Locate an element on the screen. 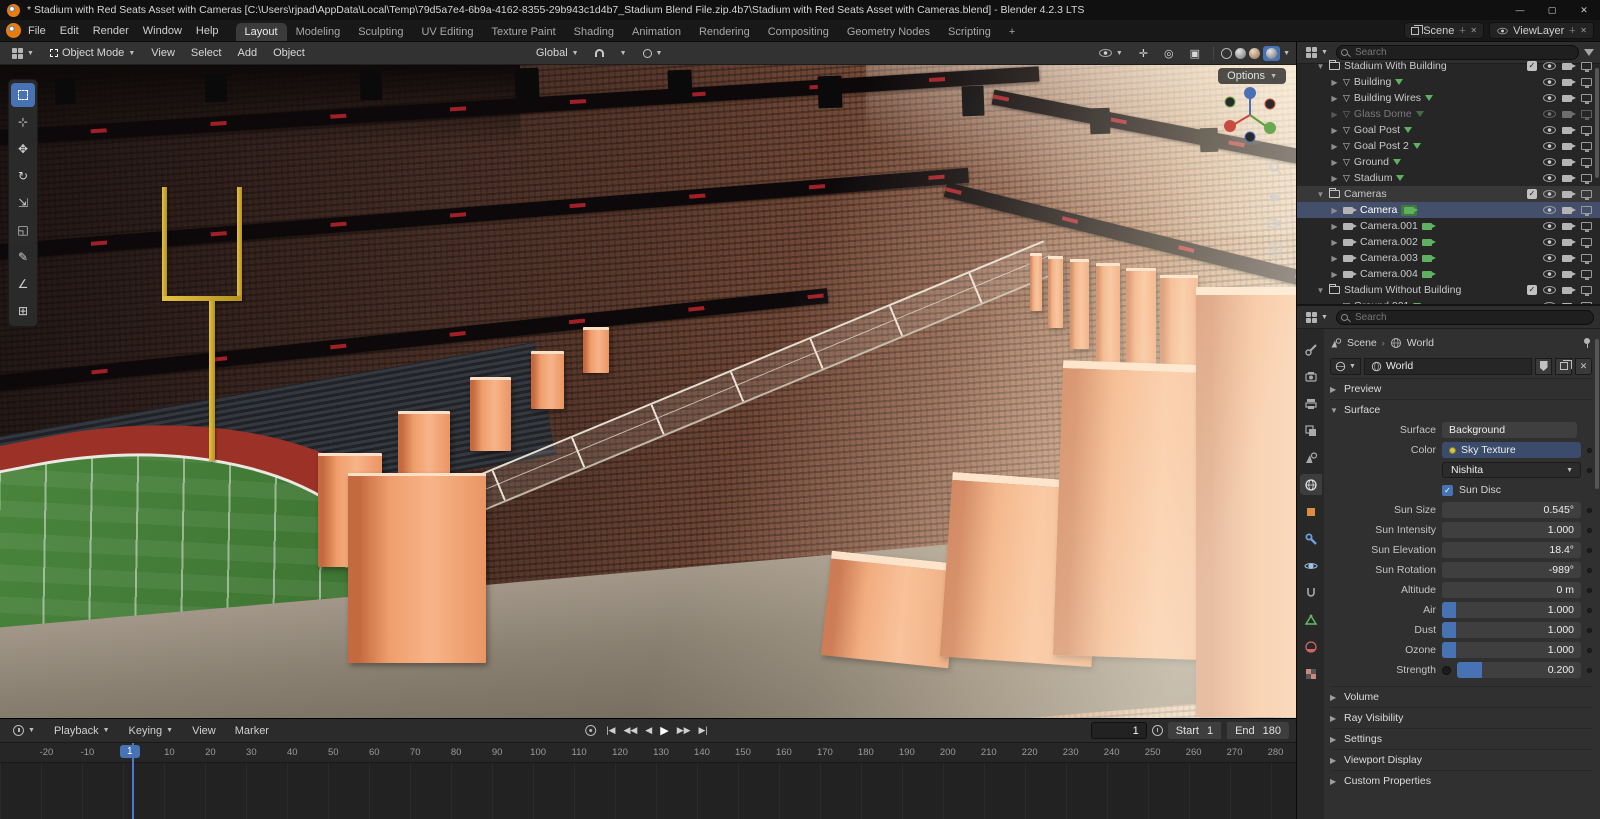  add-workspace-button: + is located at coordinates (1012, 32).